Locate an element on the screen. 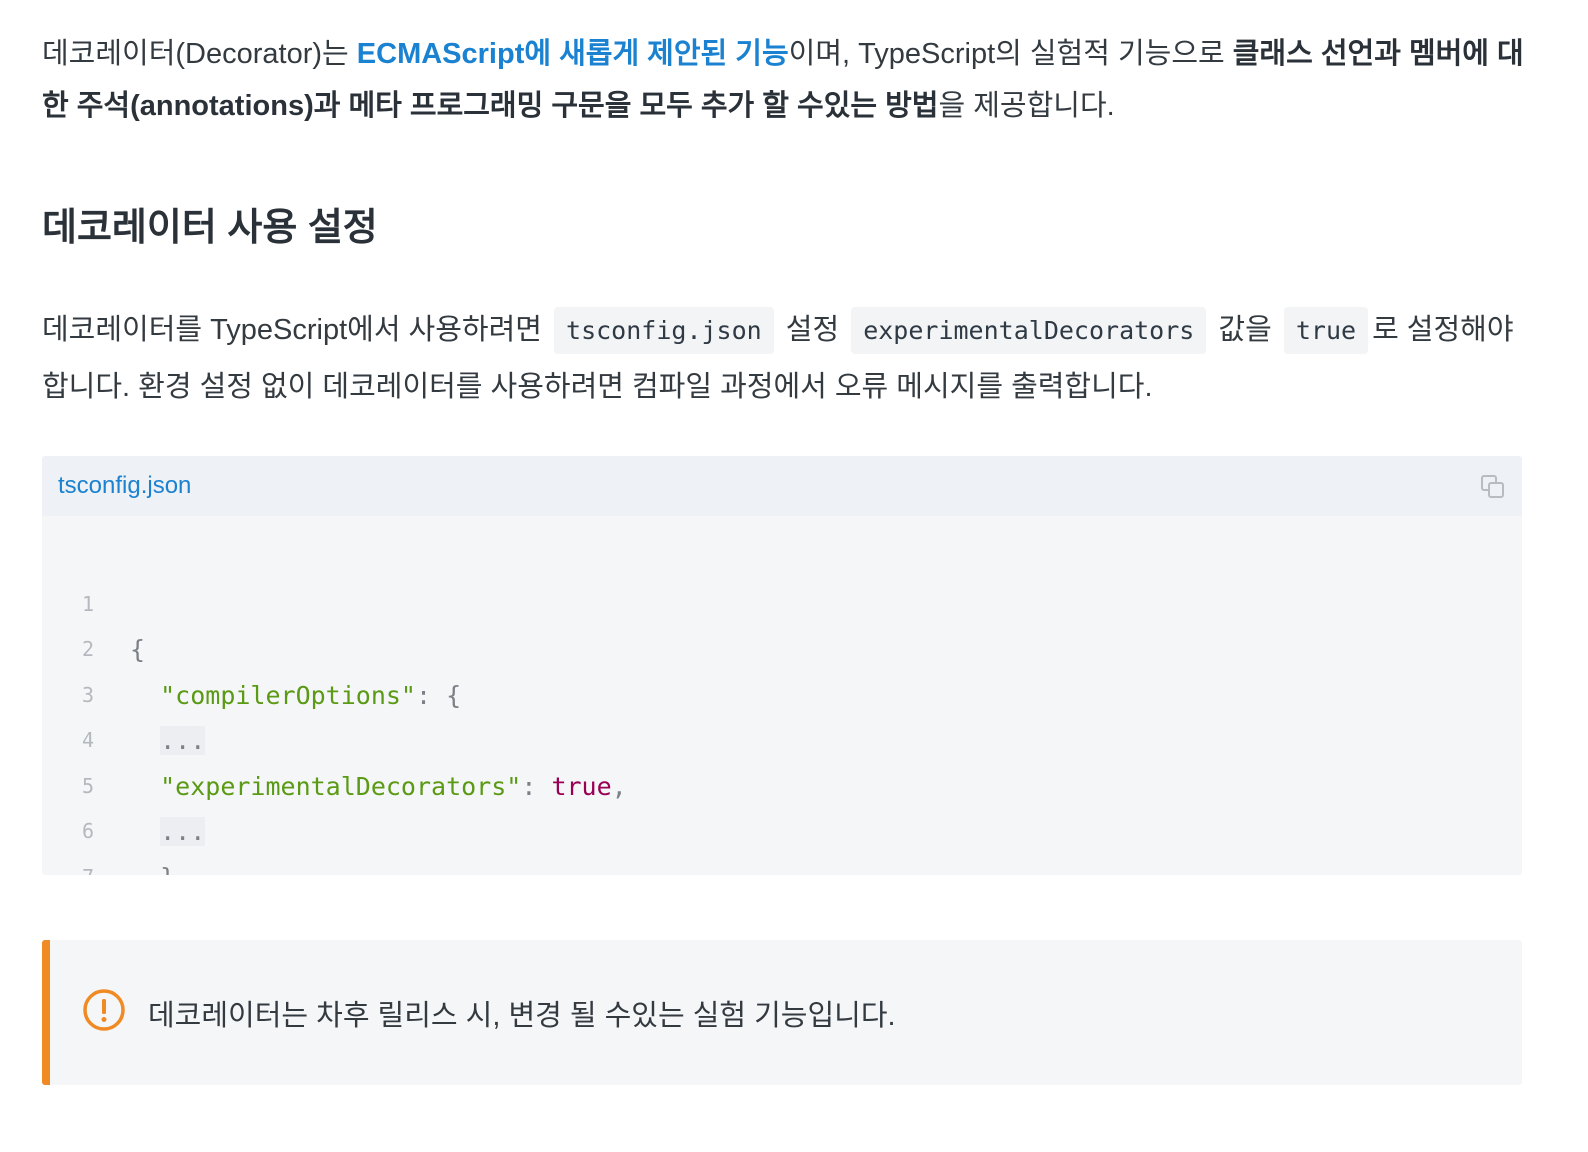 This screenshot has height=1152, width=1588. code-block-header: tsconfig.json is located at coordinates (782, 486).